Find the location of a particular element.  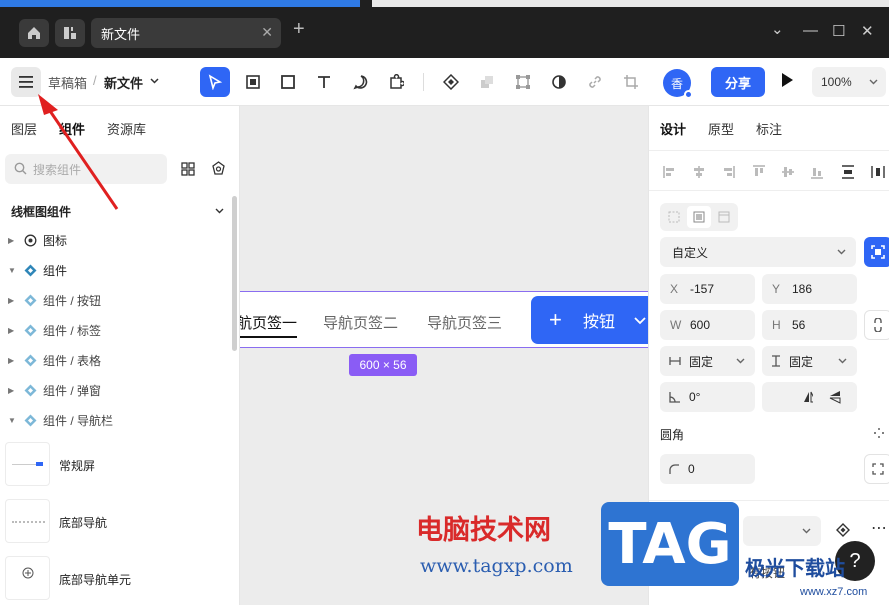

user-avatar: 香 is located at coordinates (678, 84).